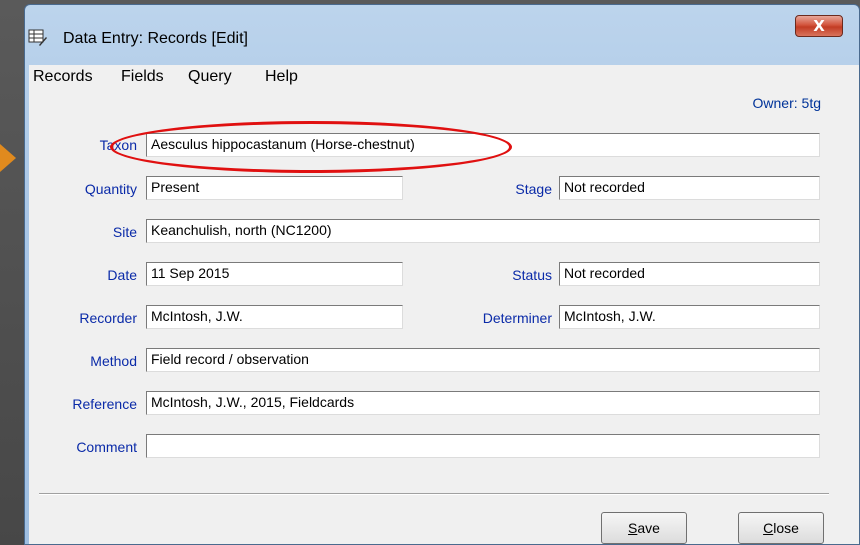 The width and height of the screenshot is (860, 545). Describe the element at coordinates (281, 77) in the screenshot. I see `menu-help: Help` at that location.